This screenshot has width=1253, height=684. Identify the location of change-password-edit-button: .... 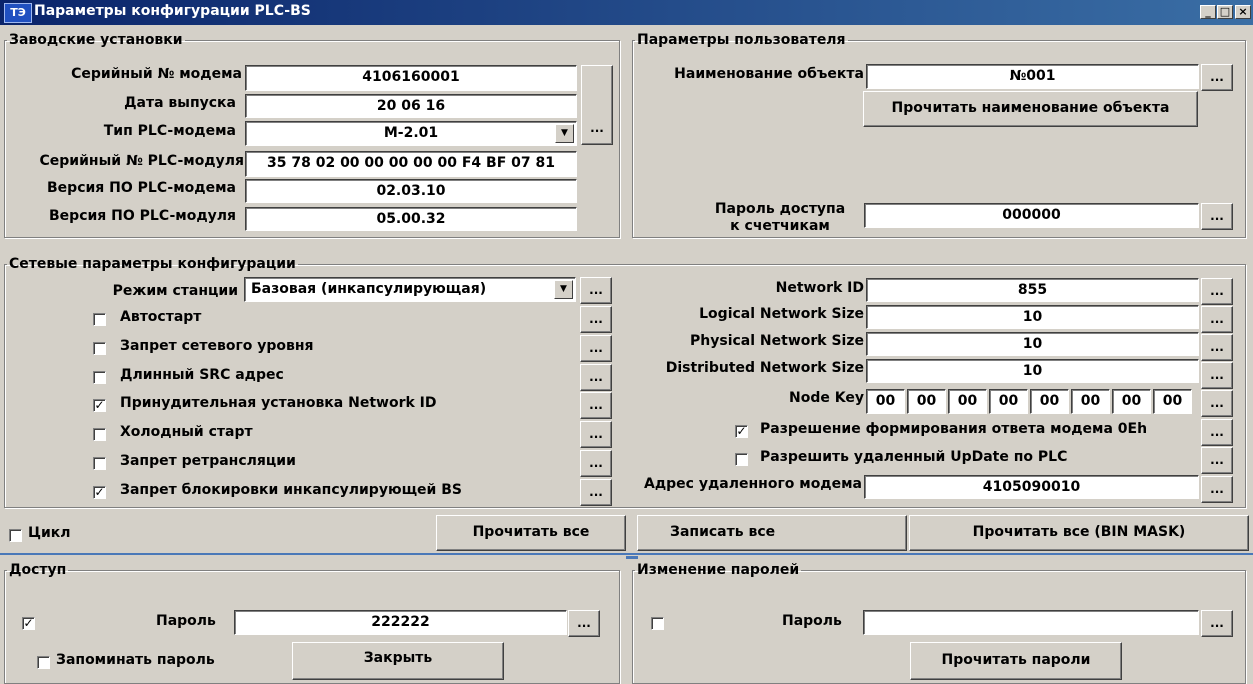
(1217, 623).